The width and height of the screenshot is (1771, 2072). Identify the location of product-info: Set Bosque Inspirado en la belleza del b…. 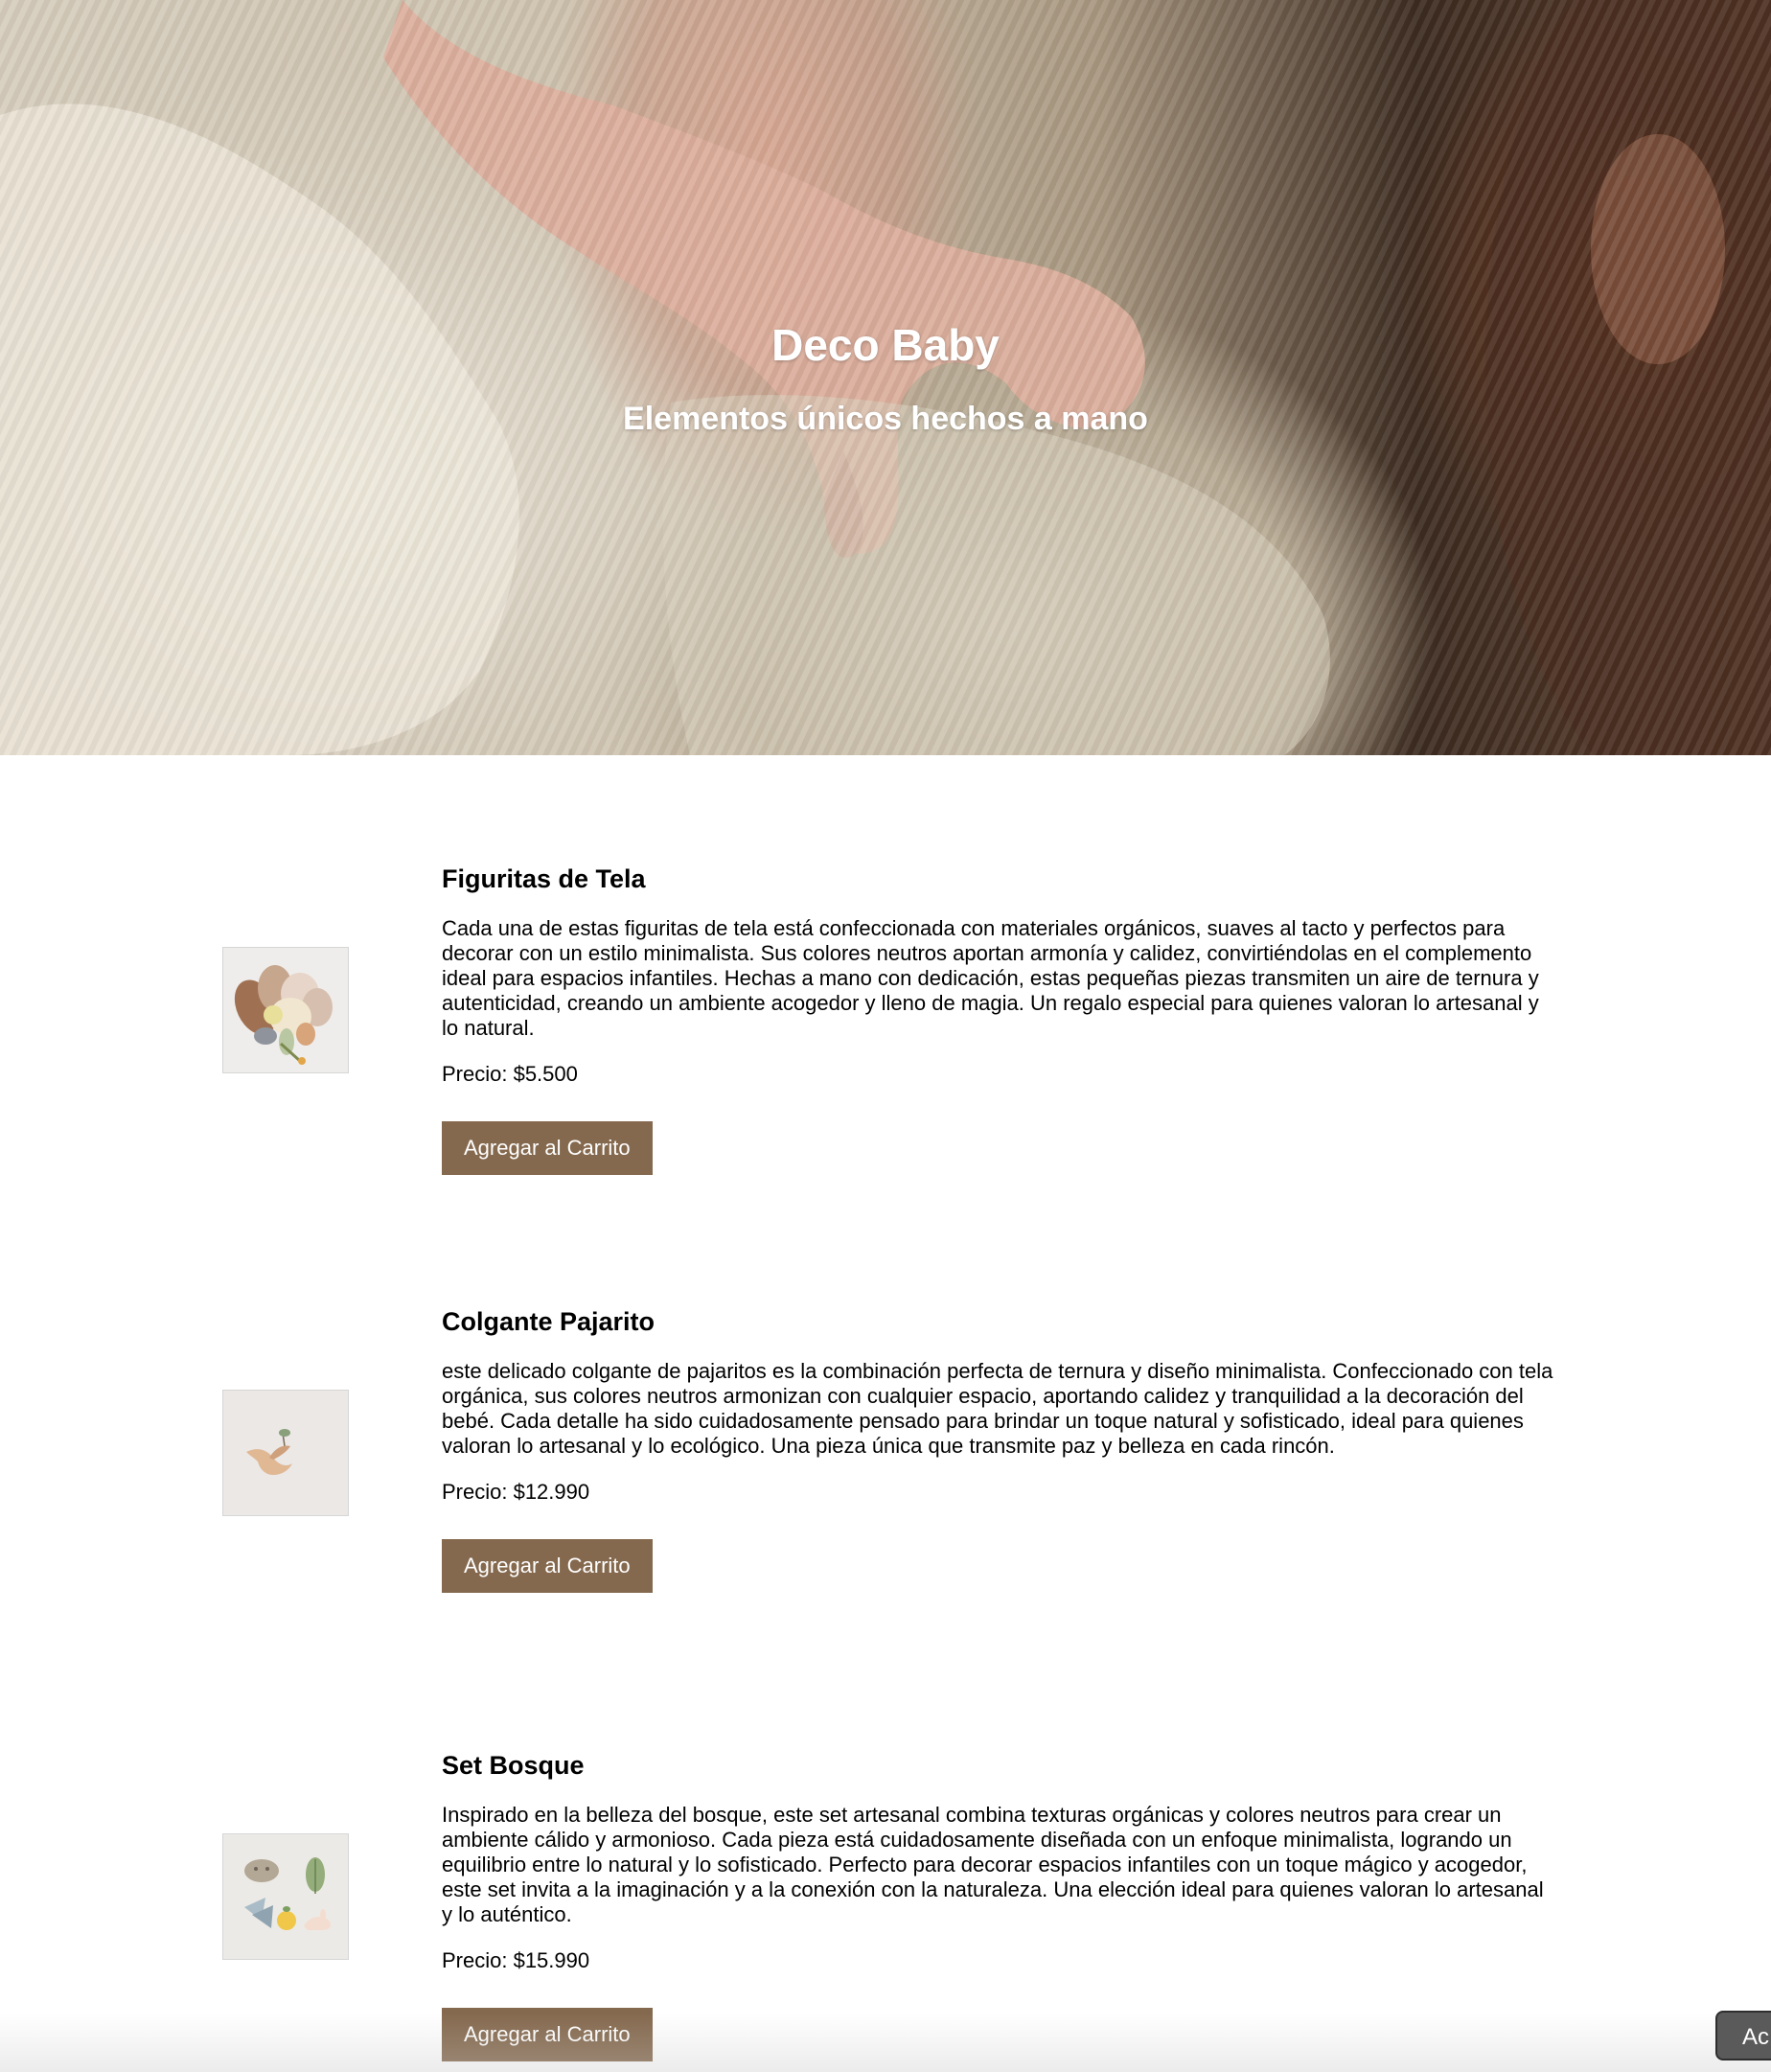
(997, 1905).